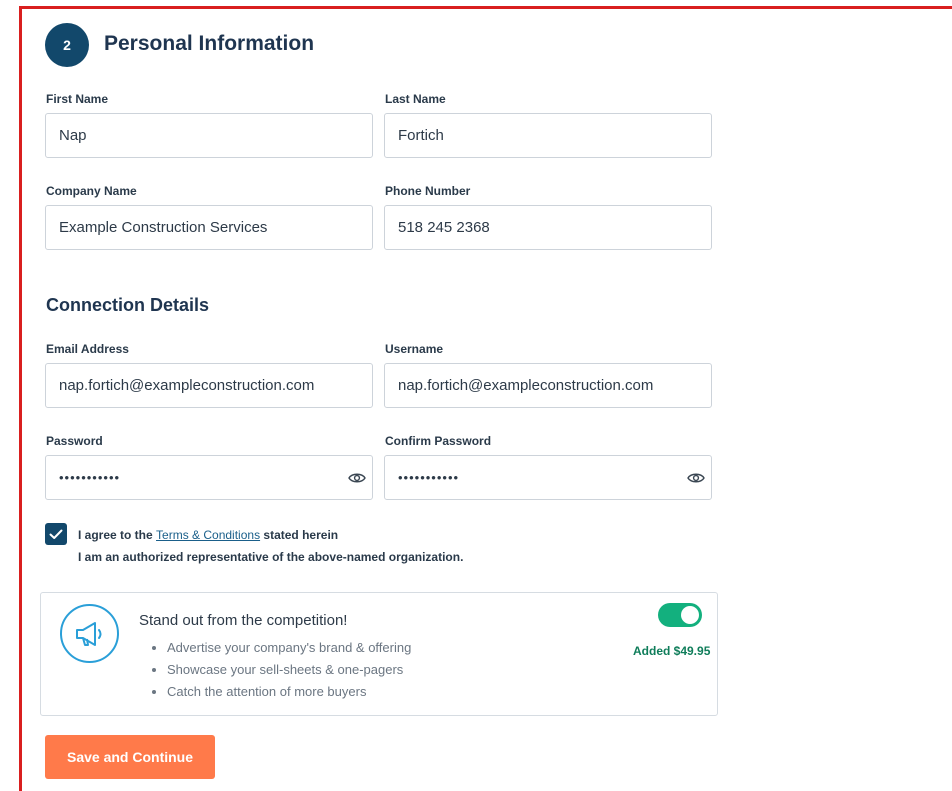 The width and height of the screenshot is (952, 791). What do you see at coordinates (243, 620) in the screenshot?
I see `promo-title: Stand out from the competition!` at bounding box center [243, 620].